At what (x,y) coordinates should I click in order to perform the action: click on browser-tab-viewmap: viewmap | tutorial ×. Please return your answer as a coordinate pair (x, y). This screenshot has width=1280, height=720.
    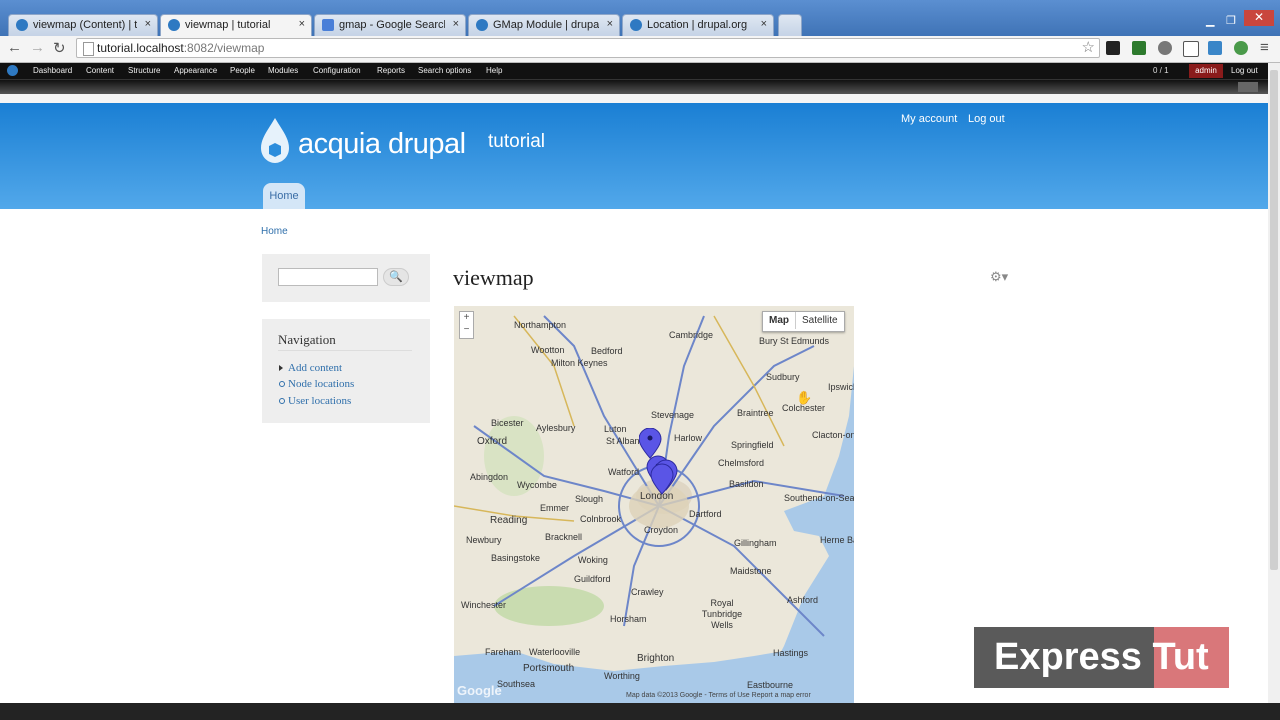
    Looking at the image, I should click on (236, 25).